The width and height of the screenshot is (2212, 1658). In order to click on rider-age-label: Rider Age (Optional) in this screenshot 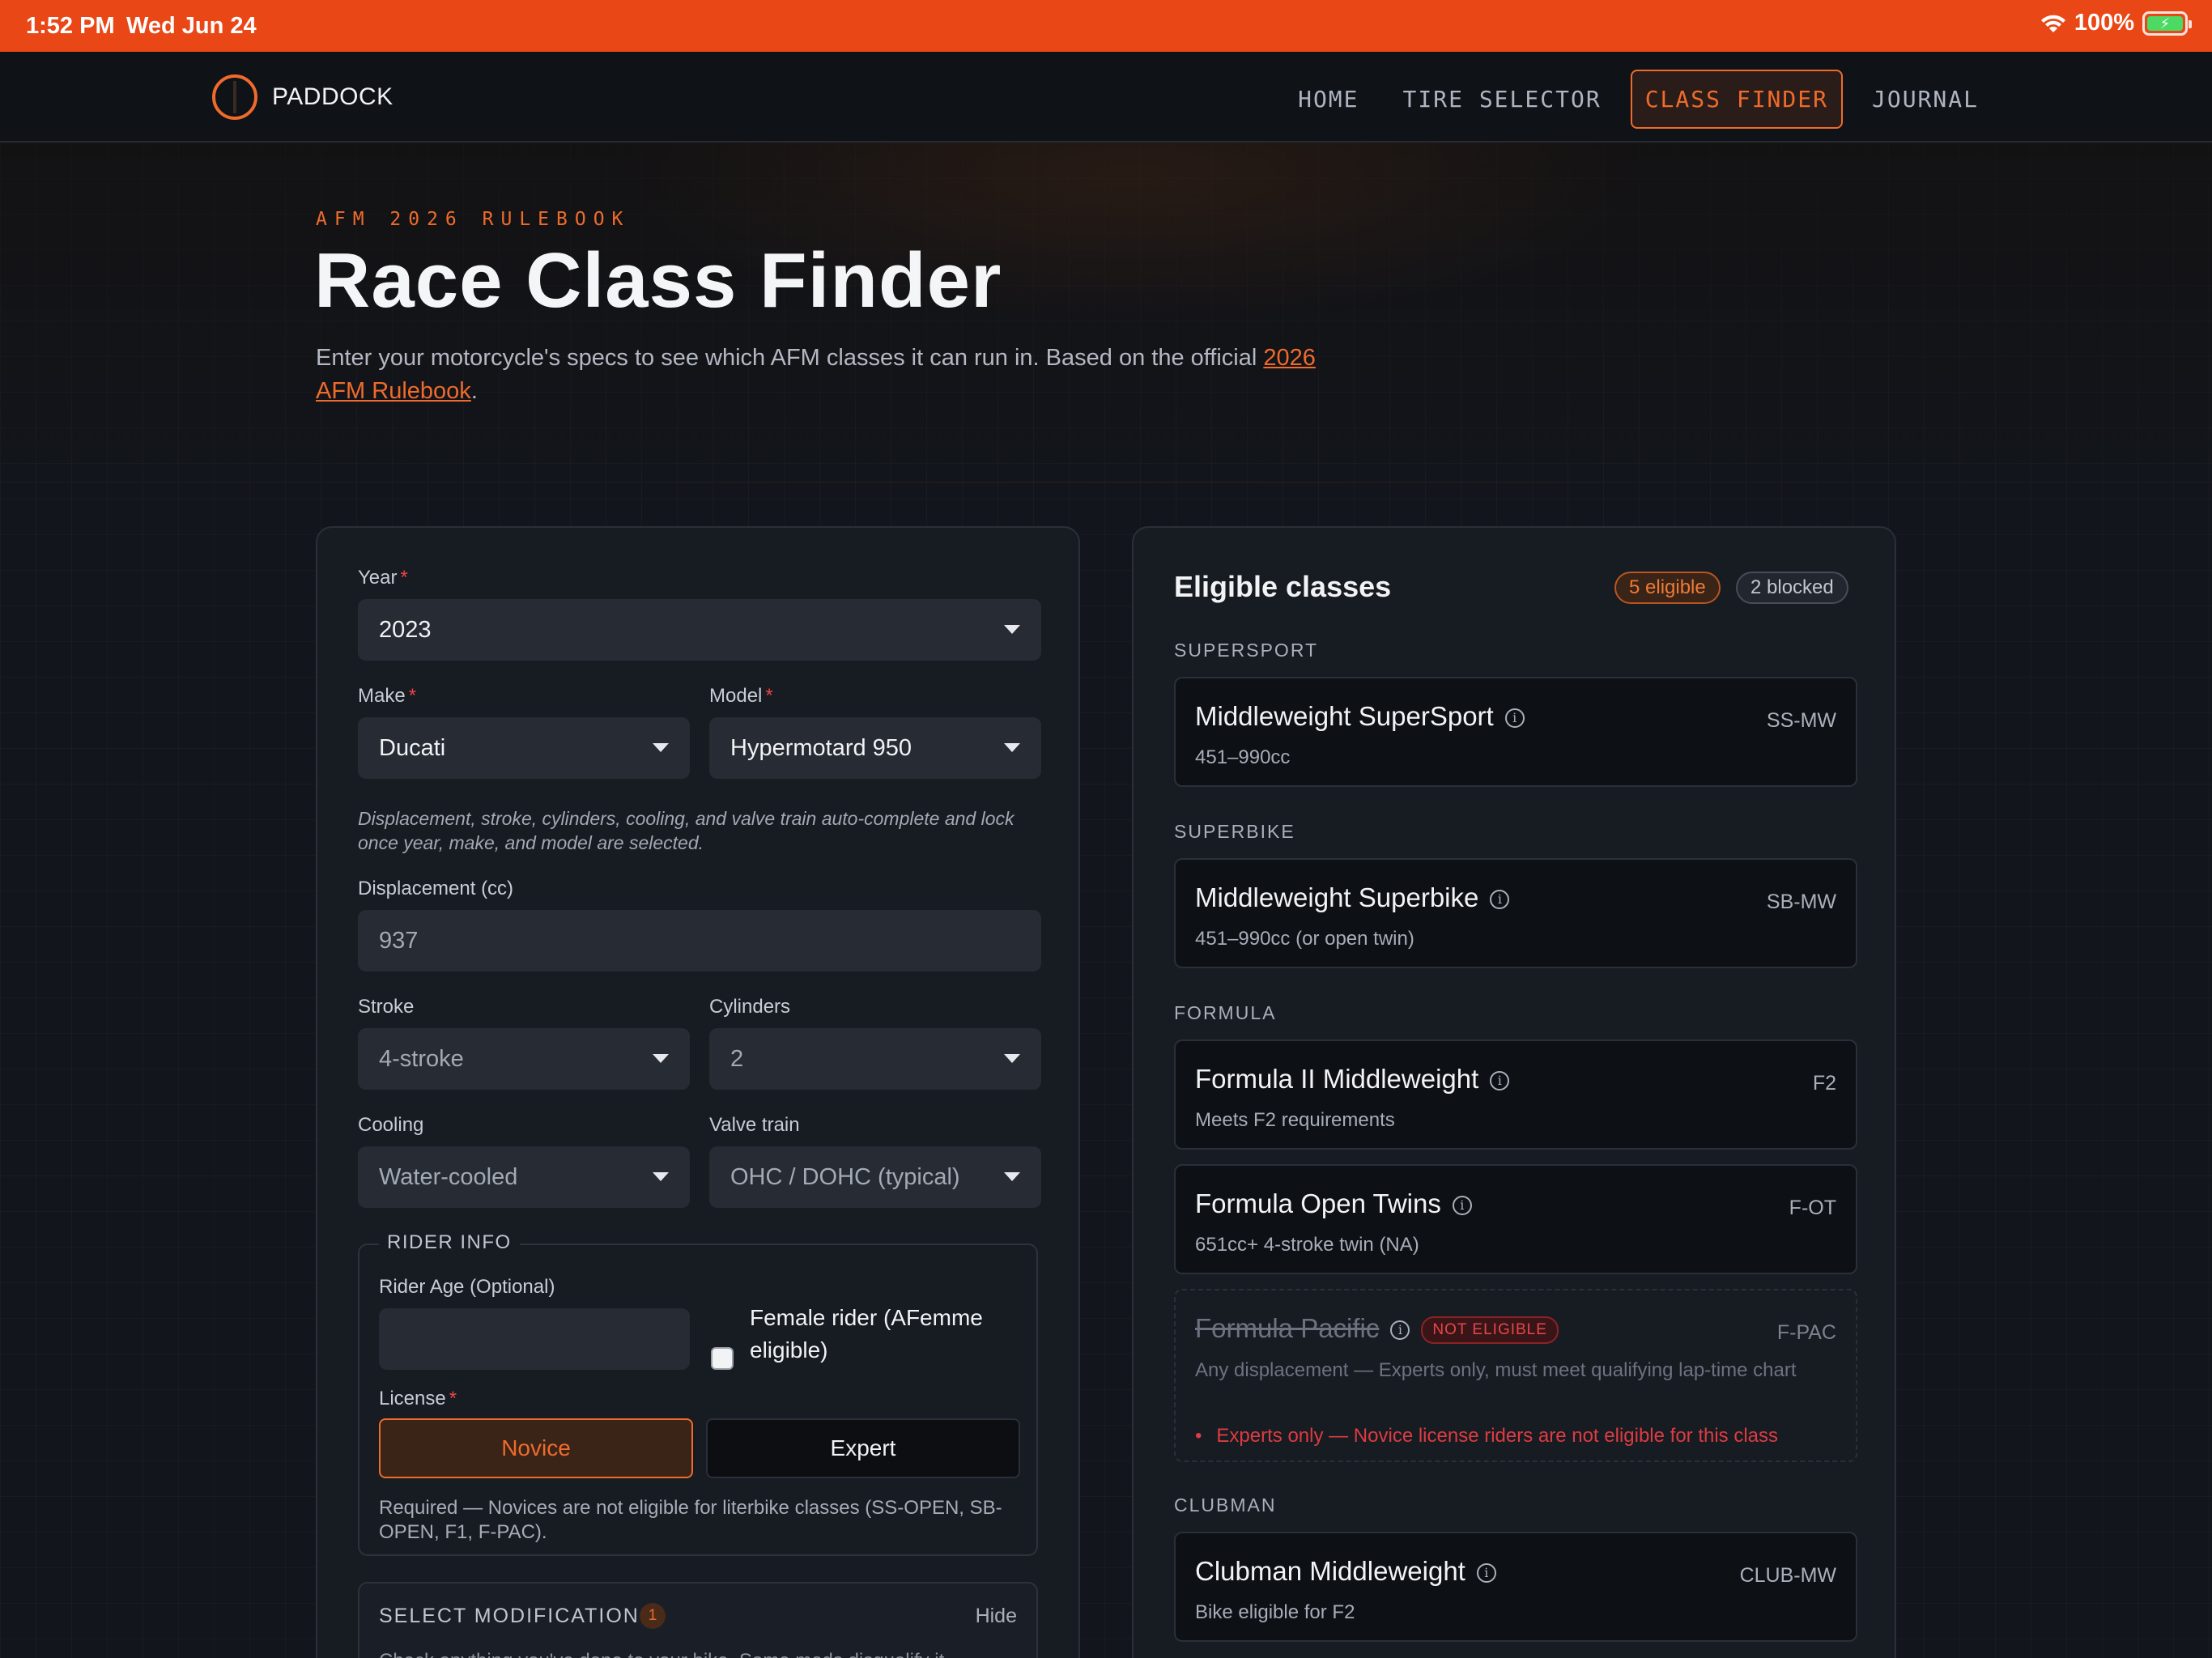, I will do `click(467, 1287)`.